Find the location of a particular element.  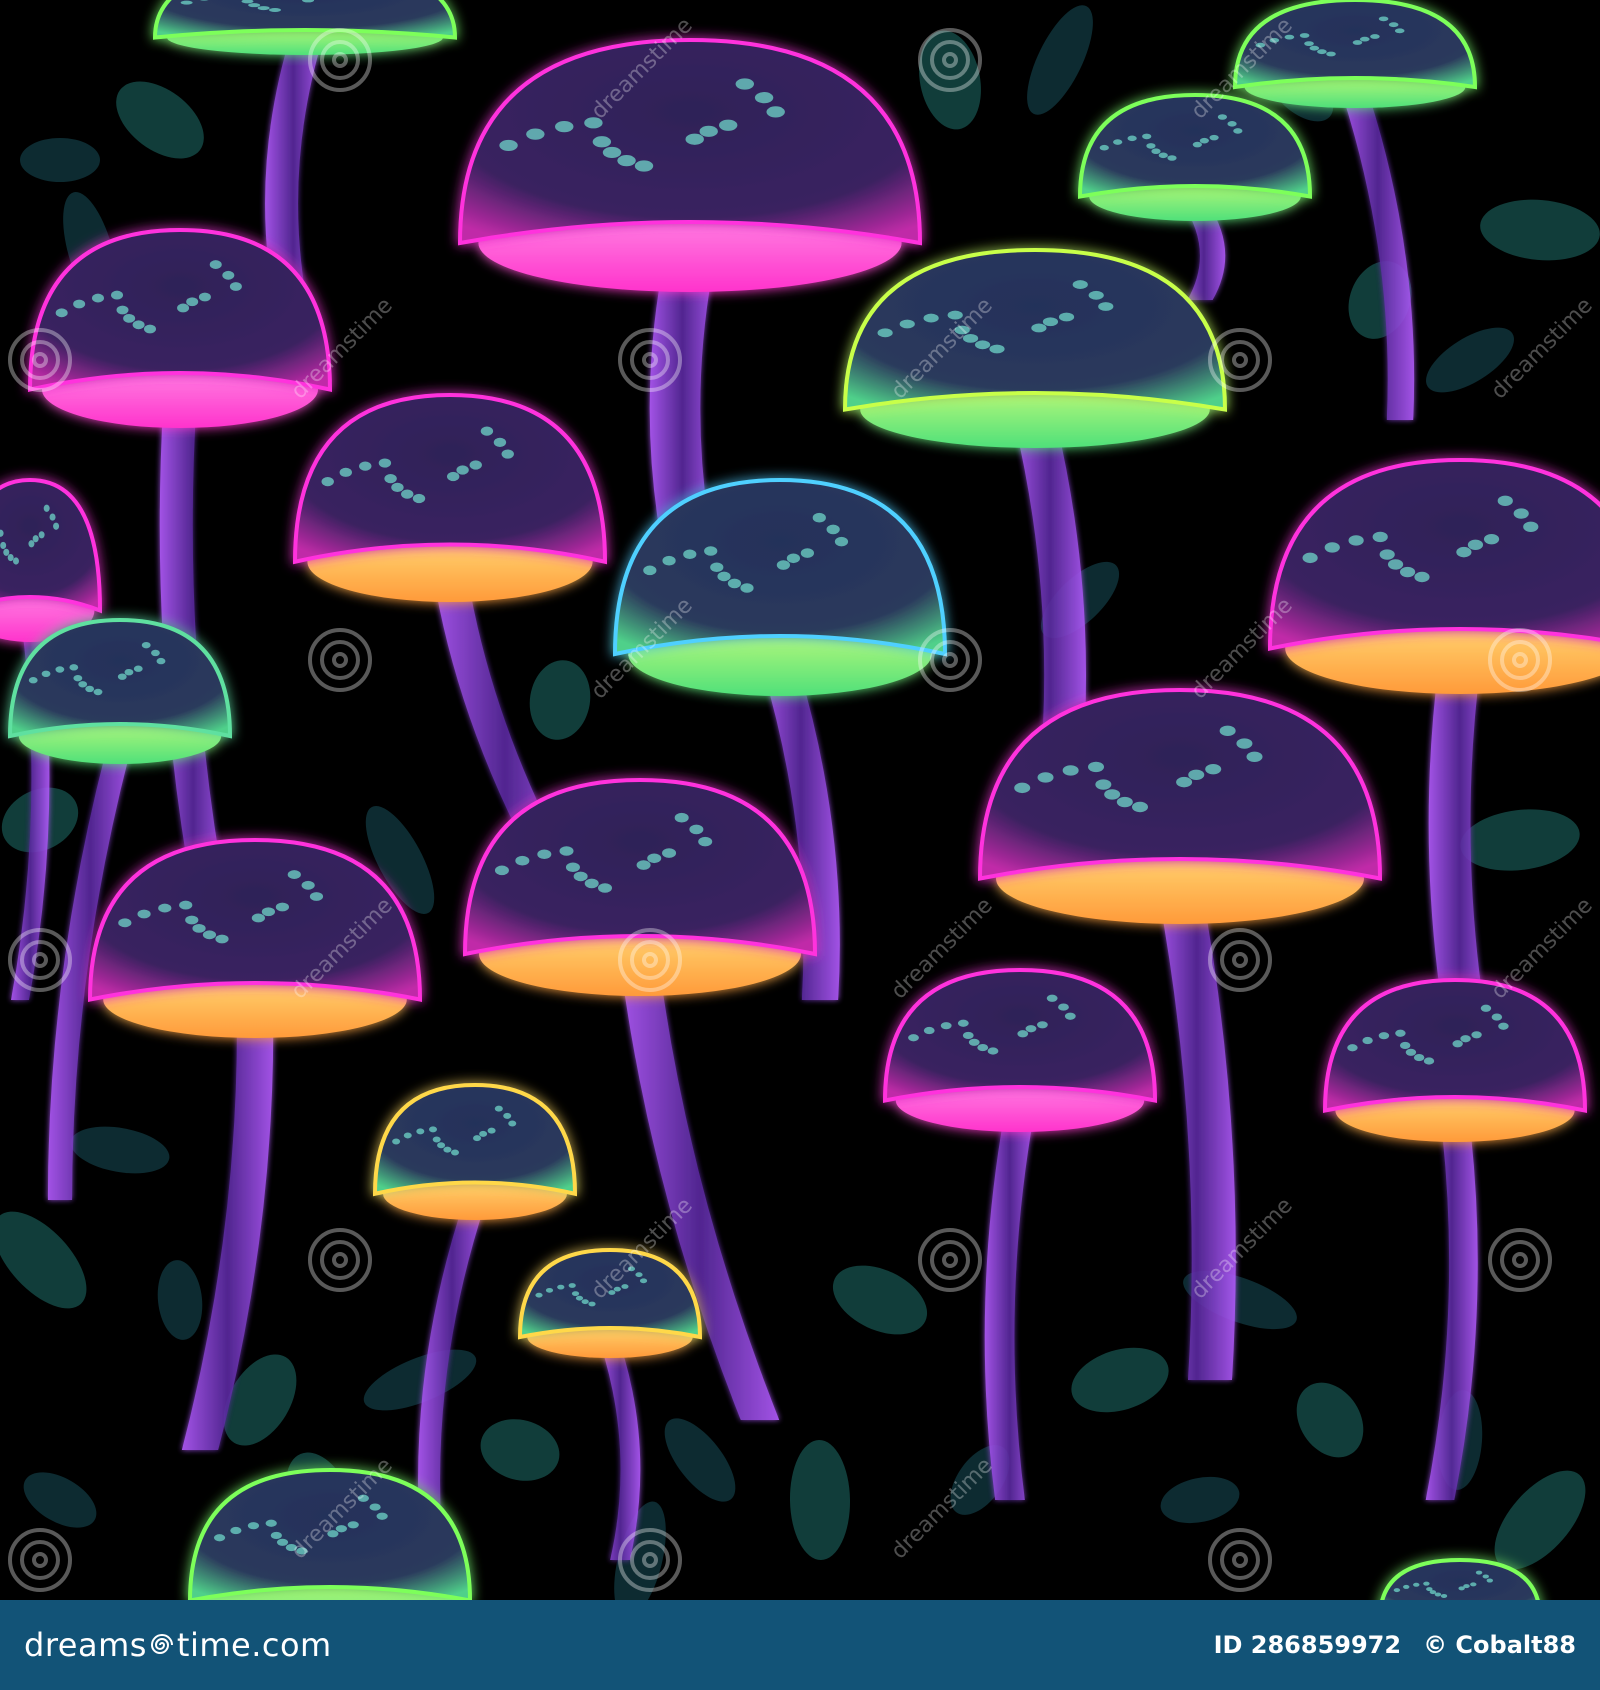

footer-brand: dreams time.com is located at coordinates (178, 1645).